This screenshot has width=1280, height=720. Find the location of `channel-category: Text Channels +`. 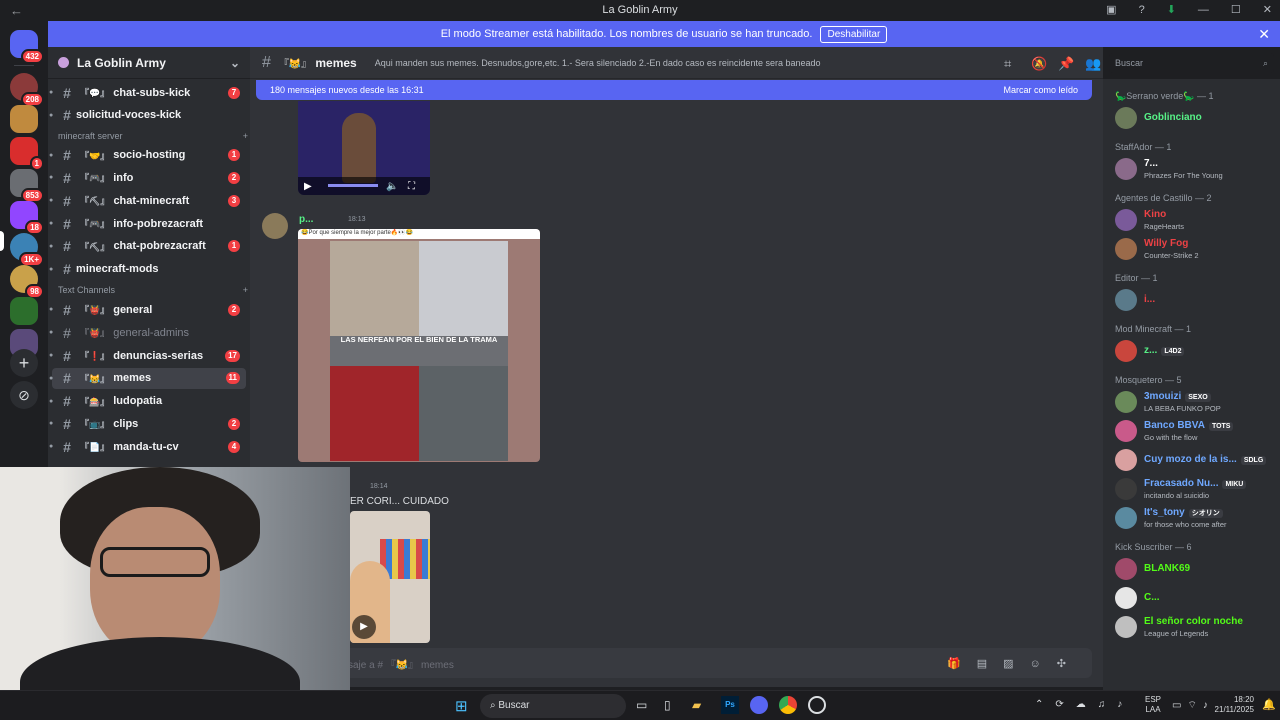

channel-category: Text Channels + is located at coordinates (153, 290).